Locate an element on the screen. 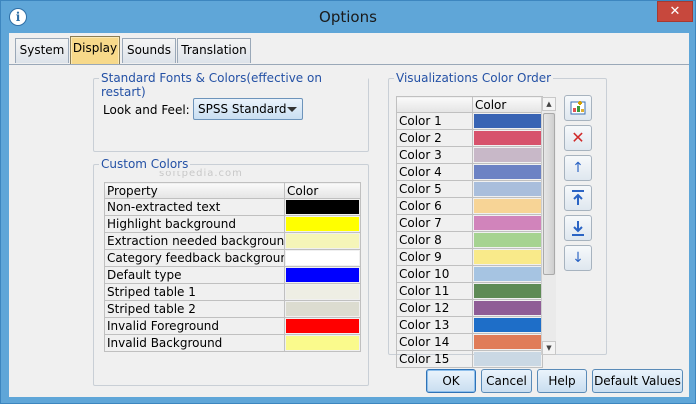 This screenshot has height=404, width=696. move-top-button is located at coordinates (578, 198).